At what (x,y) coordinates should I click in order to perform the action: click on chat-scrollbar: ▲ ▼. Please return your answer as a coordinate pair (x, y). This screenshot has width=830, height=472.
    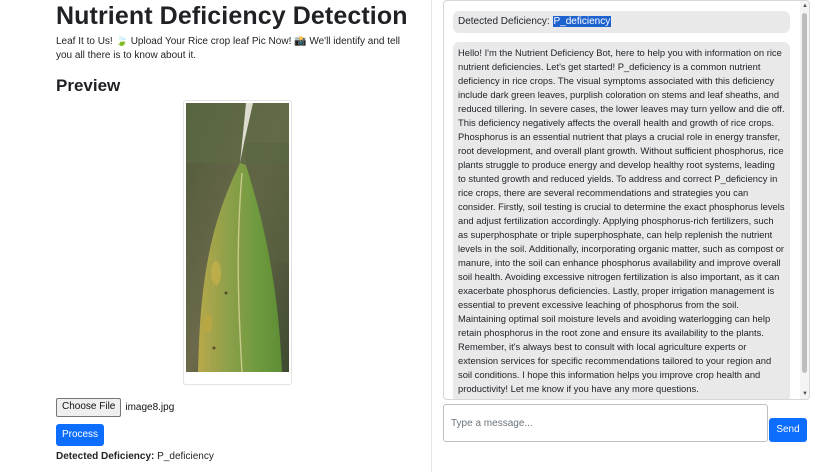
    Looking at the image, I should click on (804, 200).